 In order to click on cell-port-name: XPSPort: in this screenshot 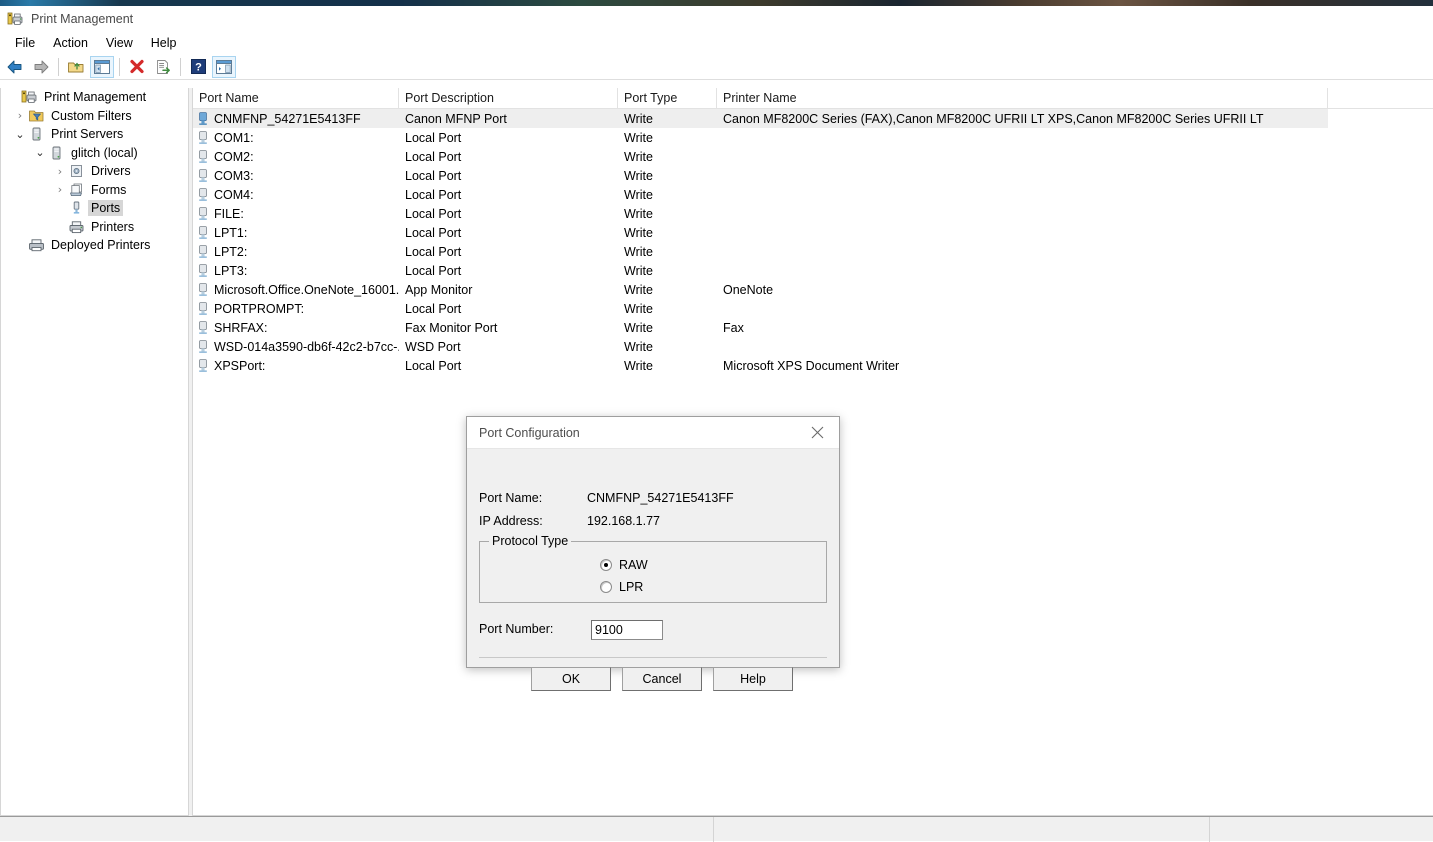, I will do `click(296, 365)`.